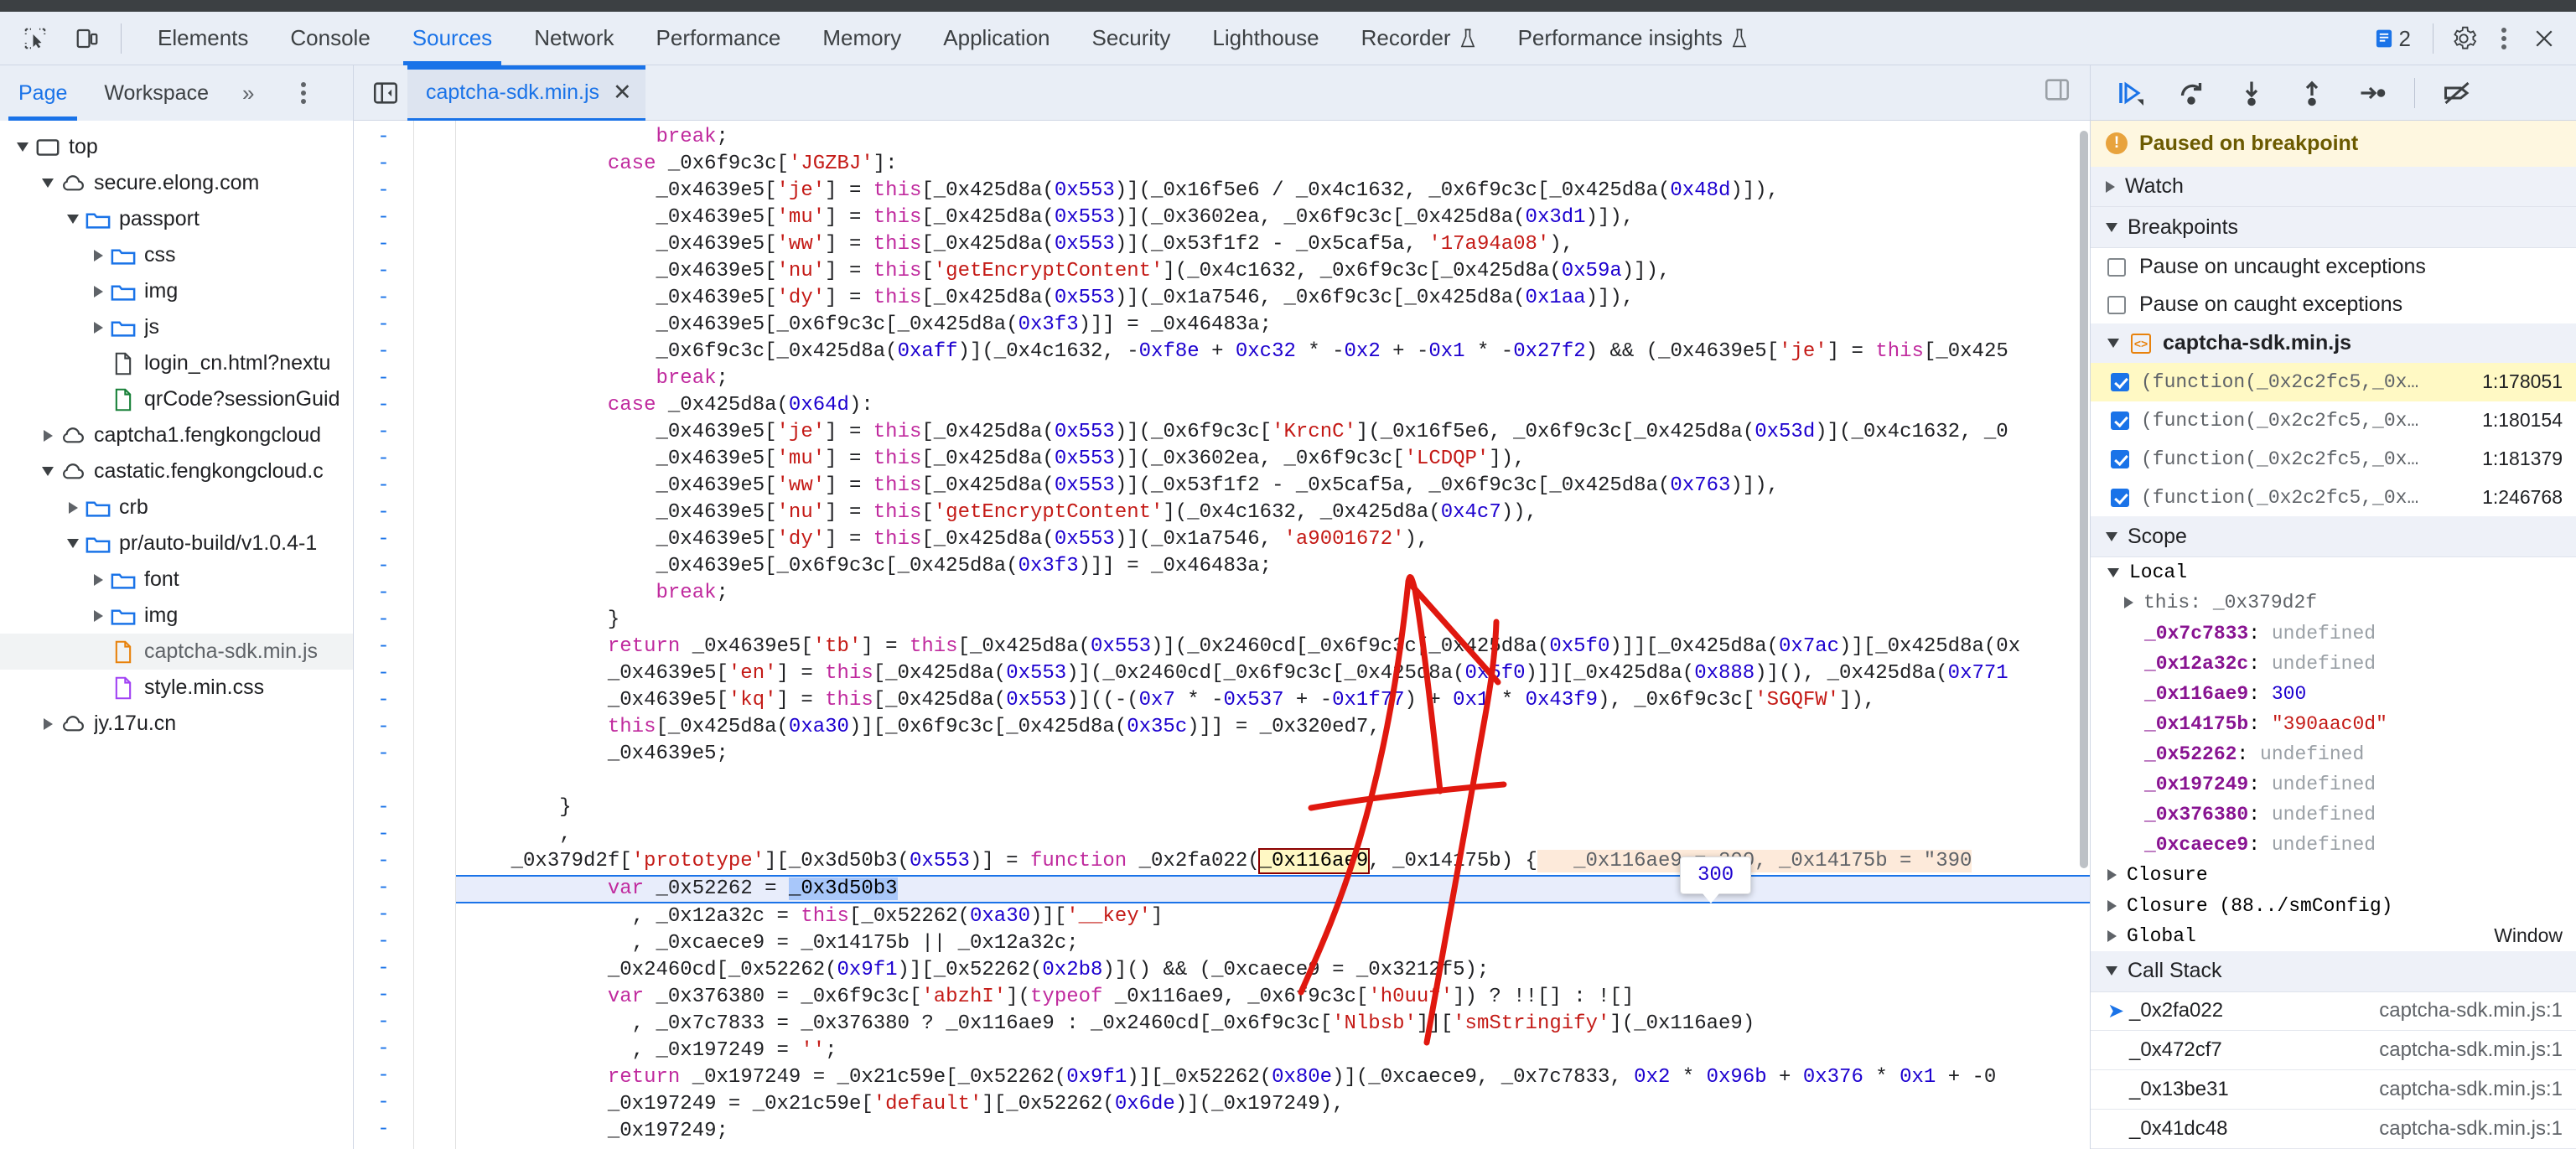  What do you see at coordinates (176, 435) in the screenshot?
I see `tree-item-captcha1-fengkongcloud: captcha1.fengkongcloud` at bounding box center [176, 435].